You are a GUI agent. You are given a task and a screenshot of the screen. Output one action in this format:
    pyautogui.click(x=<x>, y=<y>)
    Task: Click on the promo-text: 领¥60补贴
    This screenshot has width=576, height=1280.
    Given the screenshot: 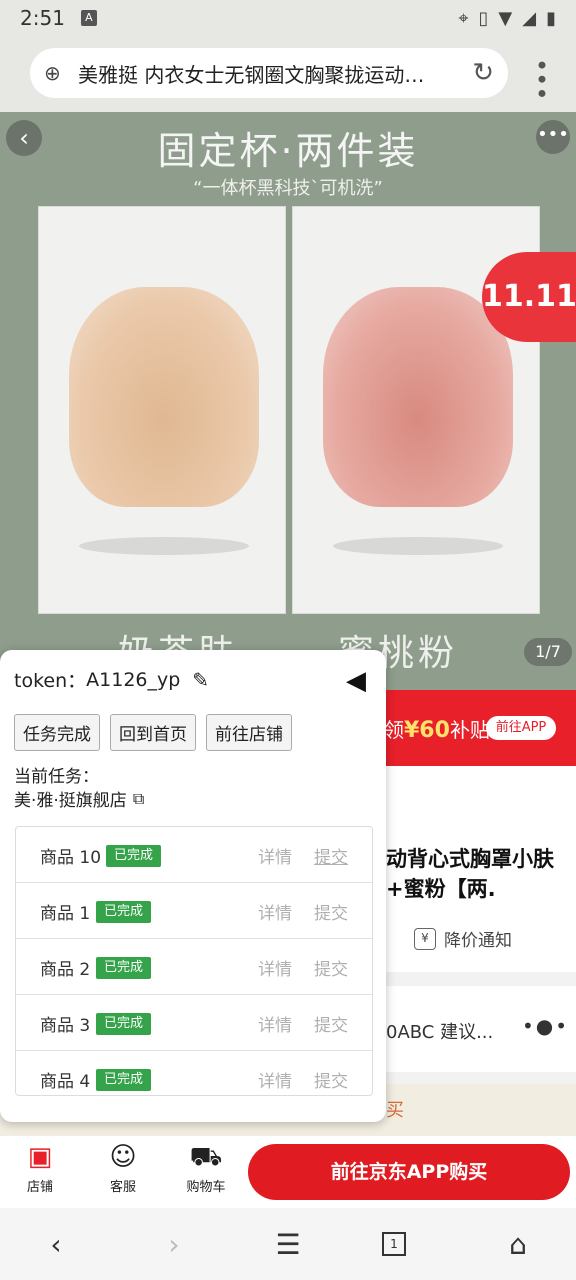 What is the action you would take?
    pyautogui.click(x=437, y=730)
    